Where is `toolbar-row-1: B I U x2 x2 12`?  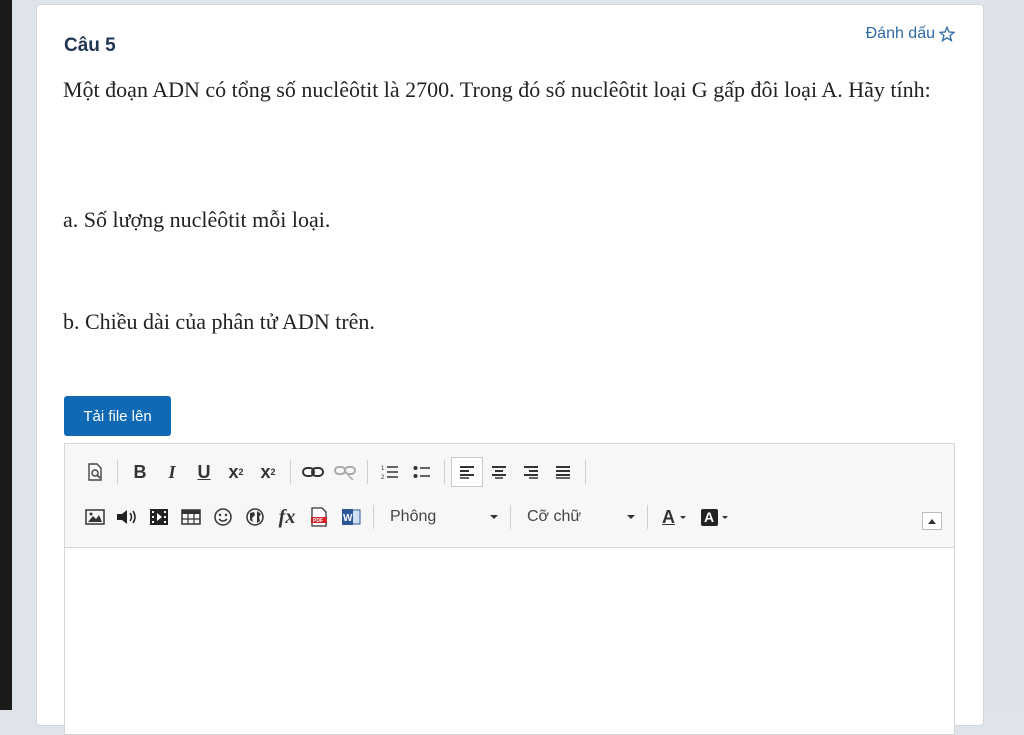 toolbar-row-1: B I U x2 x2 12 is located at coordinates (335, 472).